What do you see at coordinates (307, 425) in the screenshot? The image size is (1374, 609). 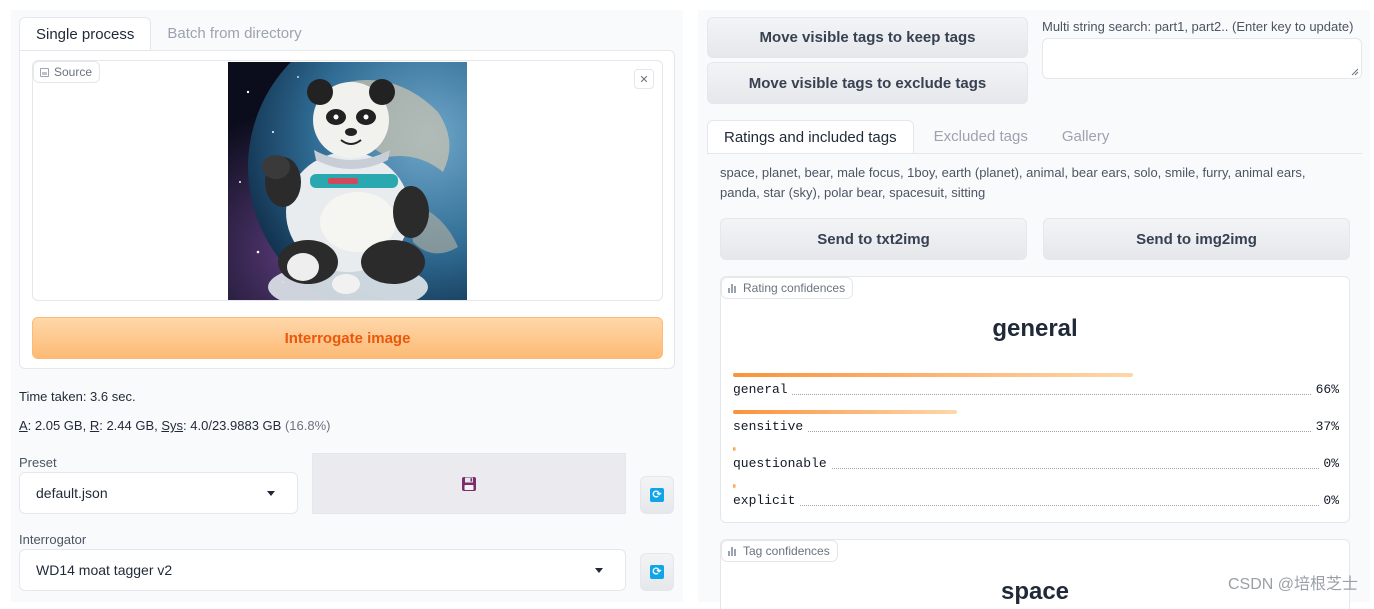 I see `memory-percent: (16.8%)` at bounding box center [307, 425].